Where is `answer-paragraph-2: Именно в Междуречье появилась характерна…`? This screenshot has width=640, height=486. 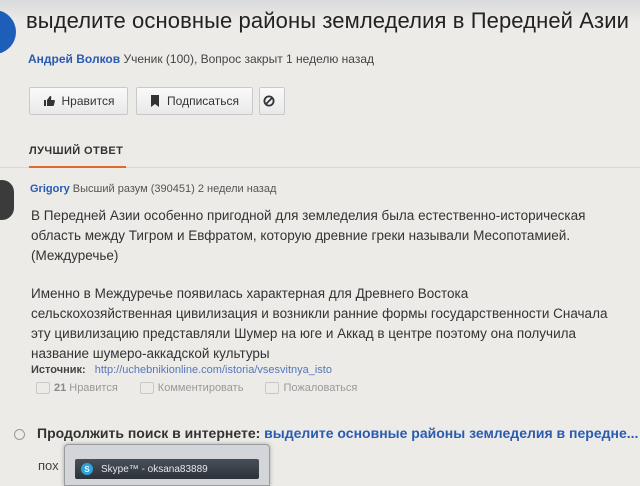 answer-paragraph-2: Именно в Междуречье появилась характерна… is located at coordinates (319, 323).